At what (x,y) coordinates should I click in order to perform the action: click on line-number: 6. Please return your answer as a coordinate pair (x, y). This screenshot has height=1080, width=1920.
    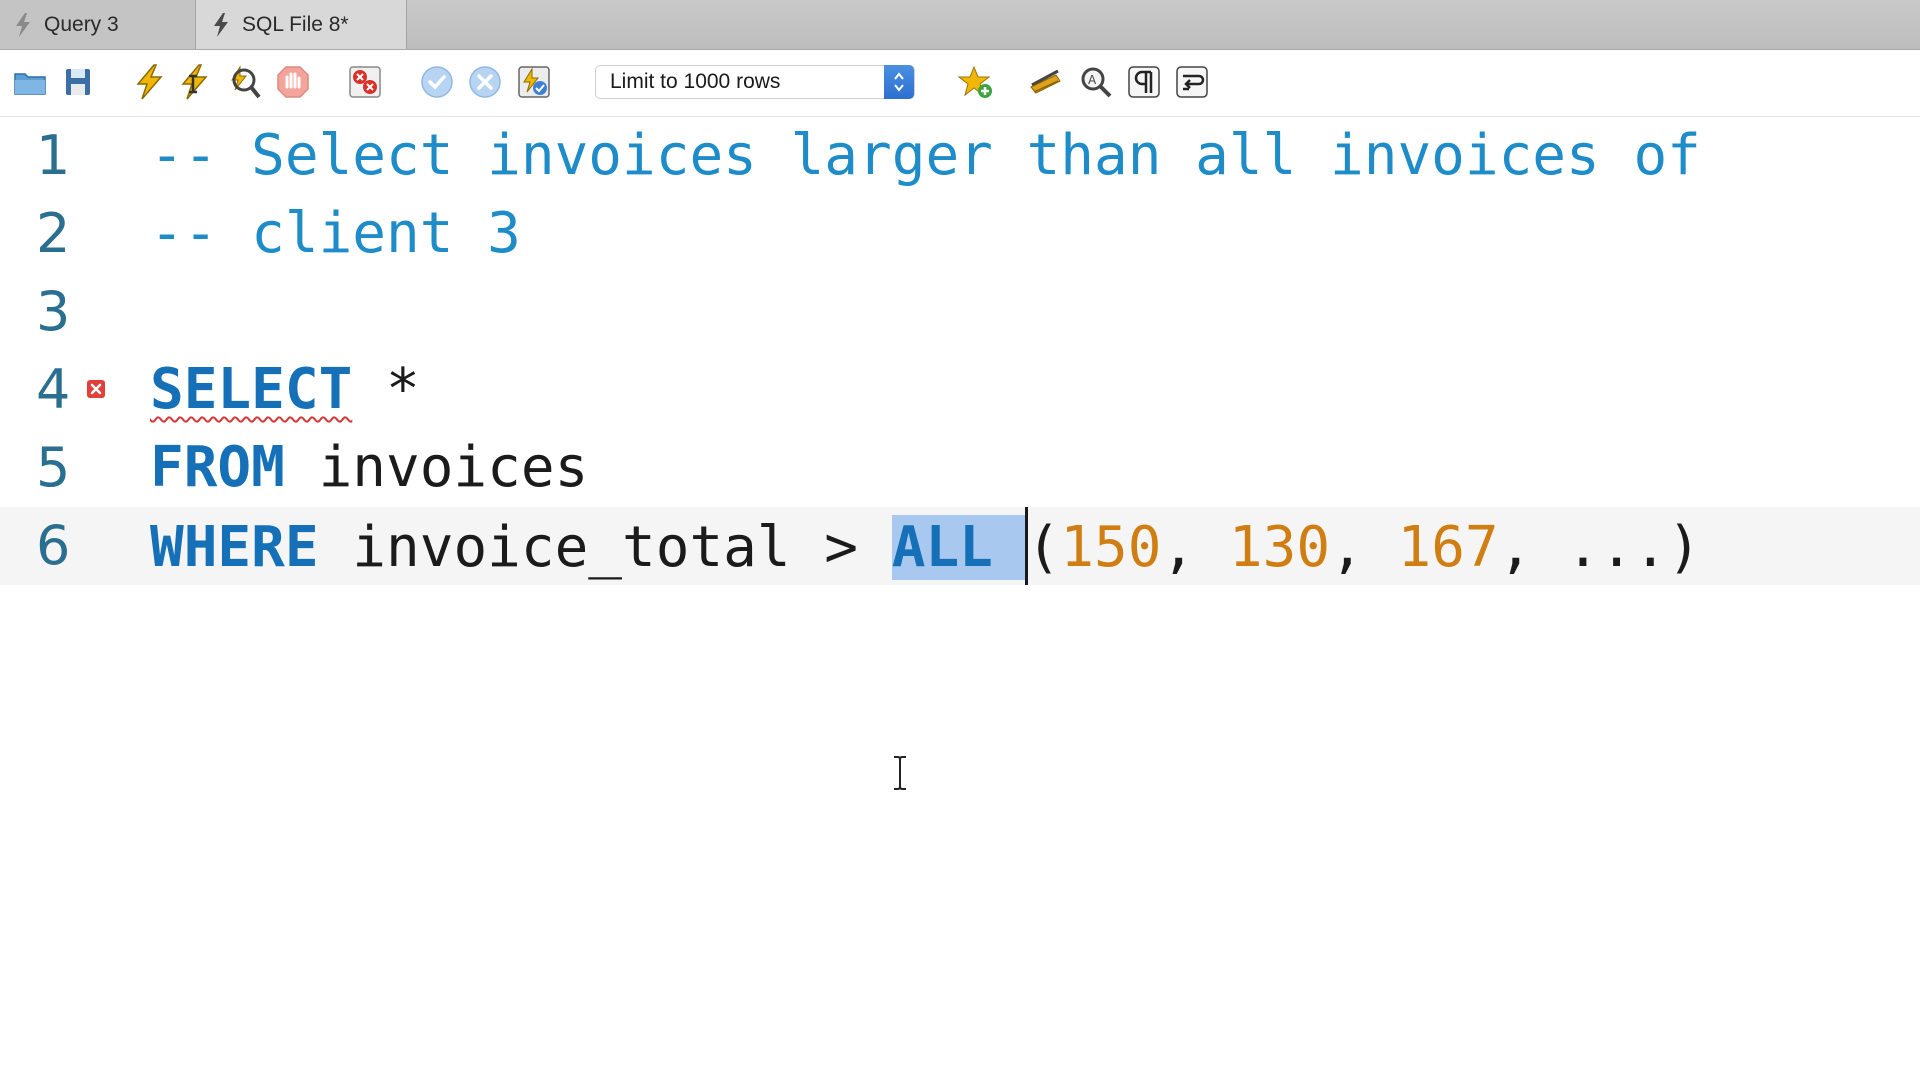
    Looking at the image, I should click on (53, 545).